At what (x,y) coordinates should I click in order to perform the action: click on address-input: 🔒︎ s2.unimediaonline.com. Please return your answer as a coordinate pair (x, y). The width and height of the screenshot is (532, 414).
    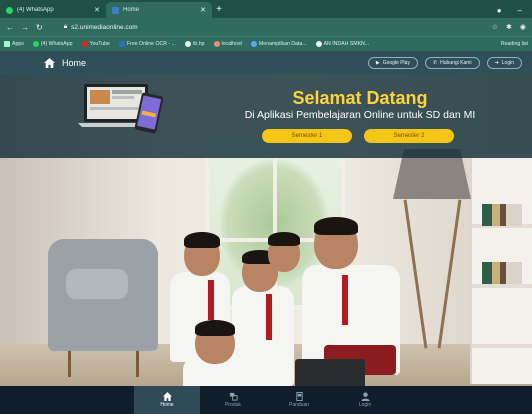
    Looking at the image, I should click on (274, 27).